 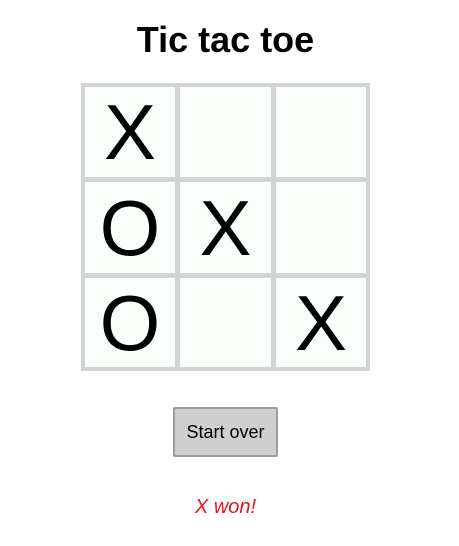 What do you see at coordinates (321, 227) in the screenshot?
I see `board-cell-r2-c3` at bounding box center [321, 227].